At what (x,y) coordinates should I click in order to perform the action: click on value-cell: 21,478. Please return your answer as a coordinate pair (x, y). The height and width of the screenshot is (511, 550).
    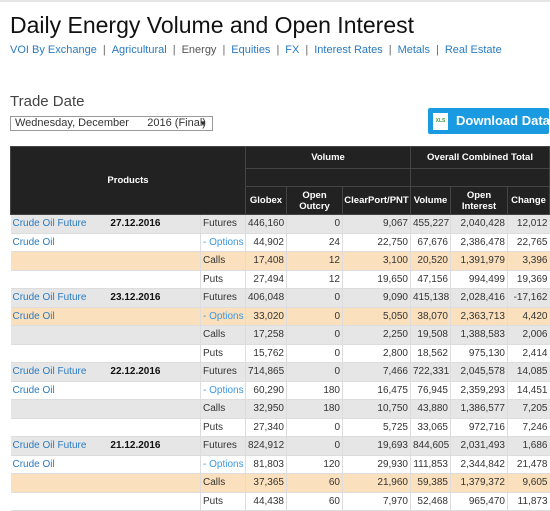
    Looking at the image, I should click on (528, 464).